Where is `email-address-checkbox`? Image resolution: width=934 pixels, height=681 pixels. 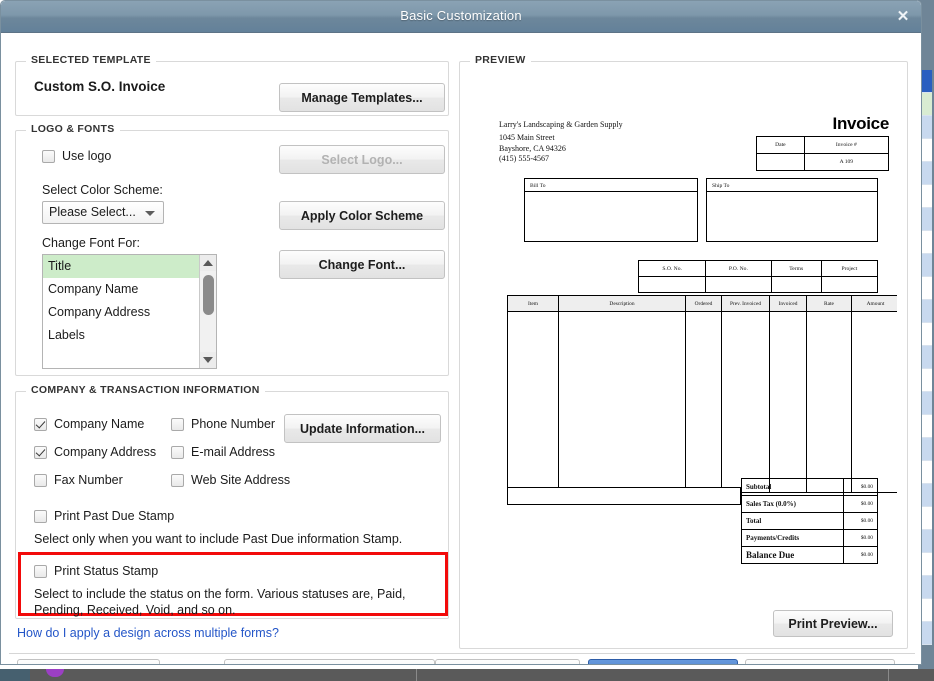 email-address-checkbox is located at coordinates (177, 452).